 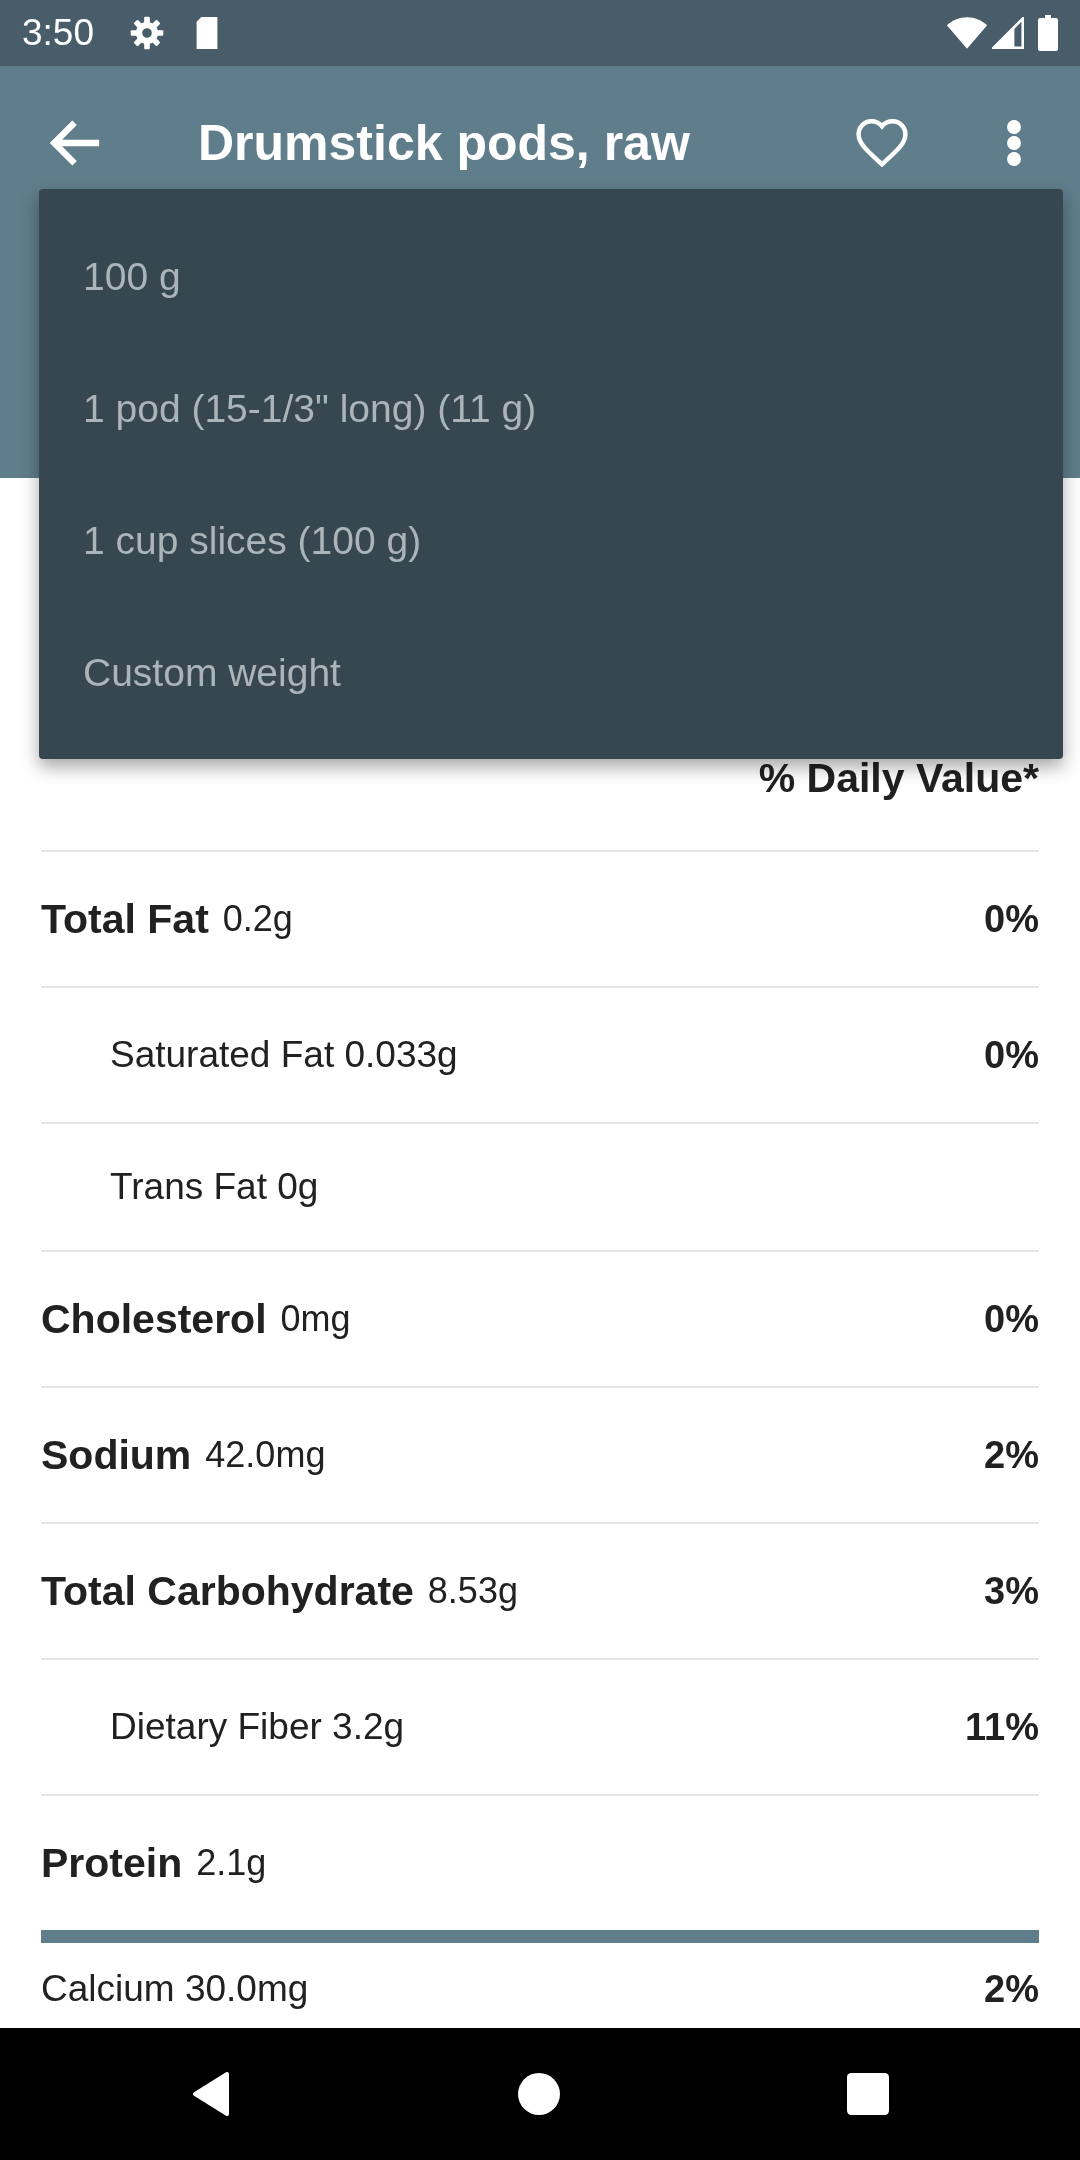 I want to click on nutrient-label: Calcium 30.0mg, so click(x=175, y=1989).